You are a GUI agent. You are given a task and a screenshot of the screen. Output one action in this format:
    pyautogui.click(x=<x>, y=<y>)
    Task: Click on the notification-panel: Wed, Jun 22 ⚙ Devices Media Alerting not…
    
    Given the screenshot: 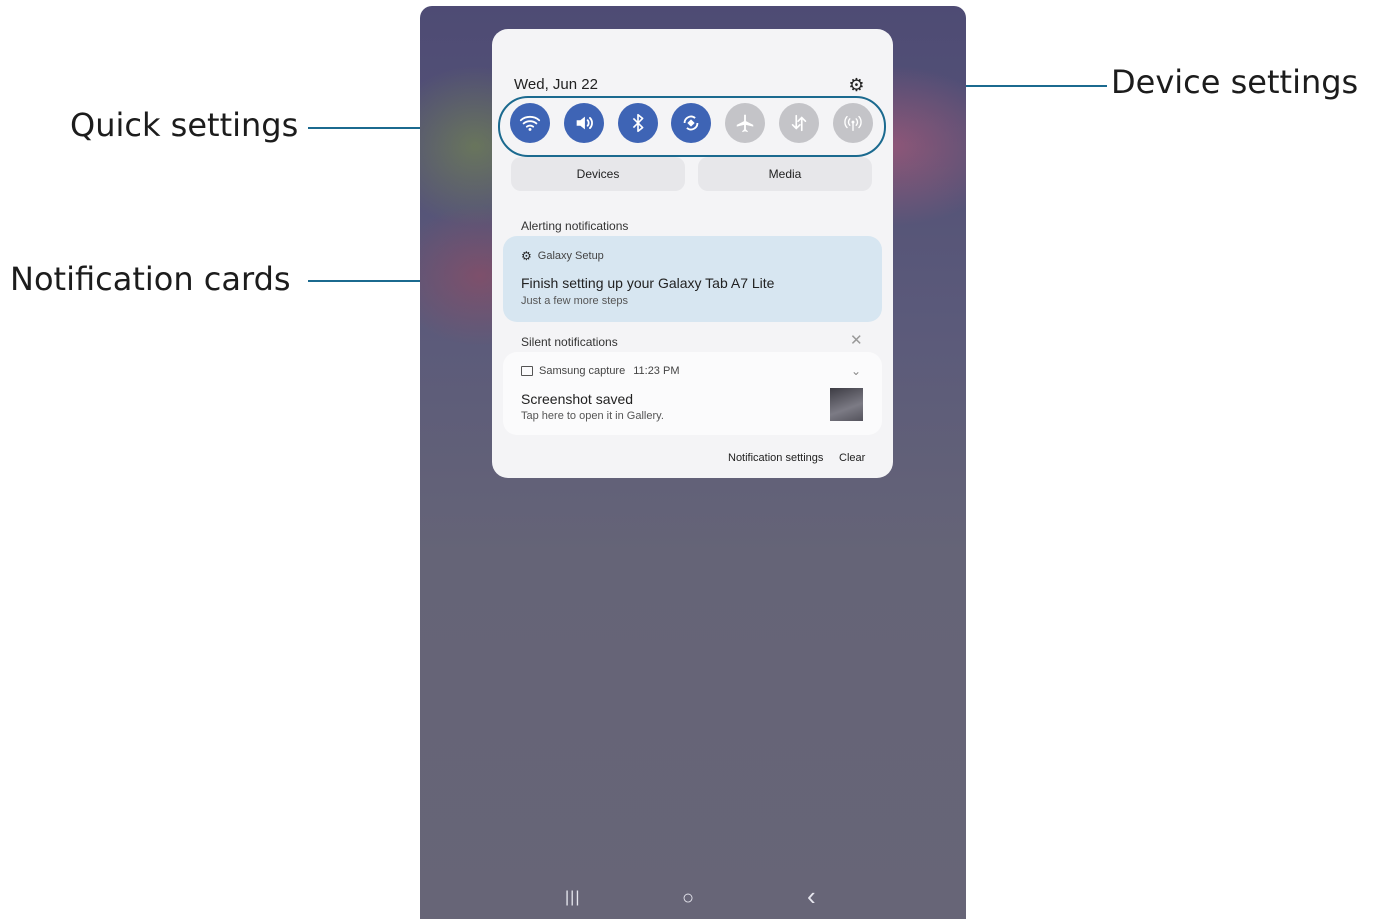 What is the action you would take?
    pyautogui.click(x=692, y=253)
    